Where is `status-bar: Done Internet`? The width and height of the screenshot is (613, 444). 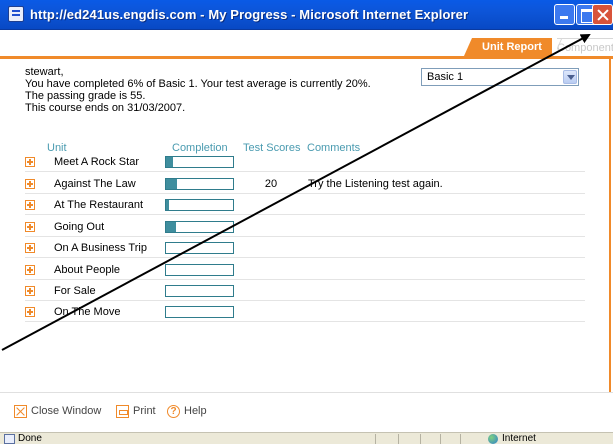
status-bar: Done Internet is located at coordinates (306, 438).